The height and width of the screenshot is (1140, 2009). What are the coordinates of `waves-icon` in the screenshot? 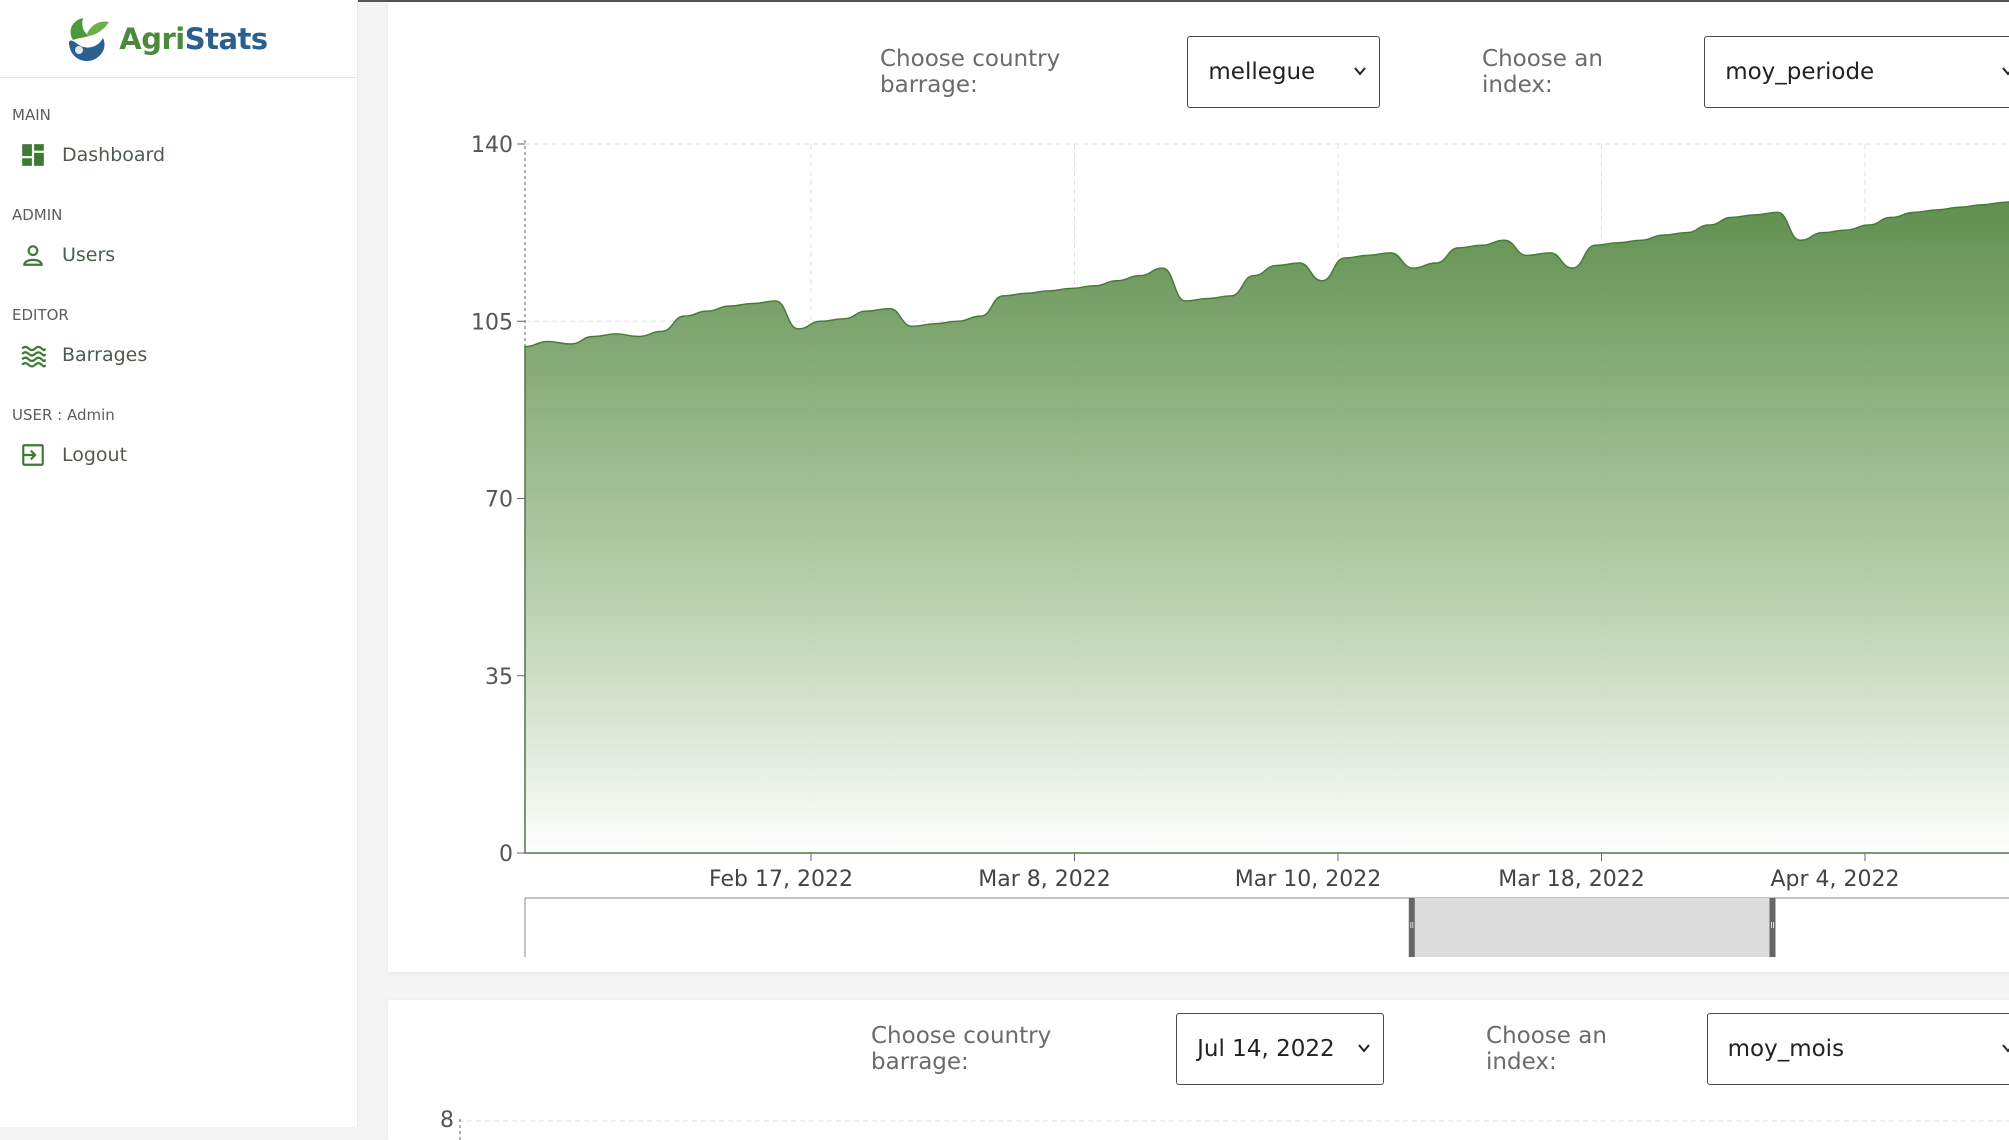 It's located at (33, 356).